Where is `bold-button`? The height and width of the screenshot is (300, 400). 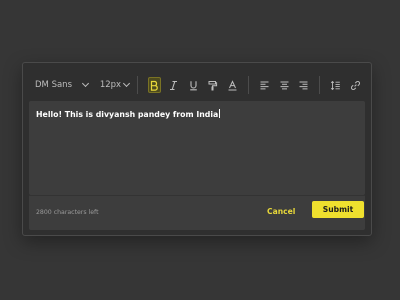
bold-button is located at coordinates (154, 85).